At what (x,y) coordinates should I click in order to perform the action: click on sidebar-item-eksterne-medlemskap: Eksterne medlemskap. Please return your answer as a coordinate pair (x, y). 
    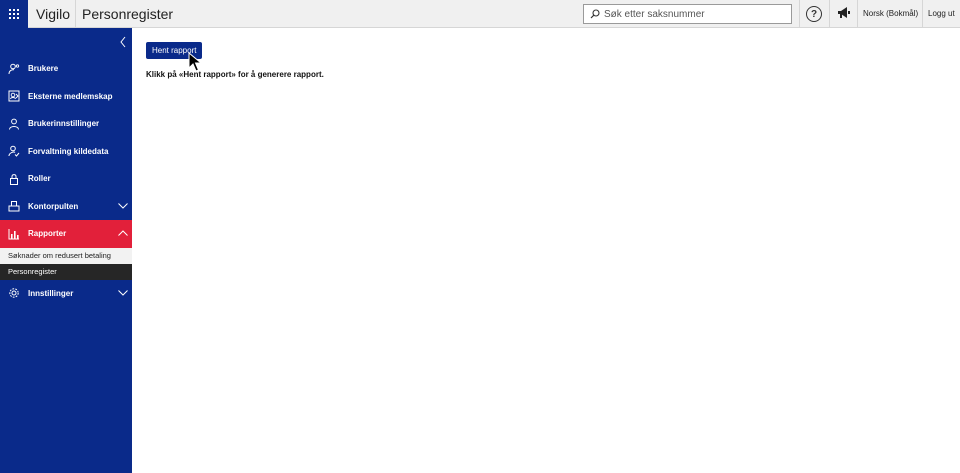
    Looking at the image, I should click on (66, 97).